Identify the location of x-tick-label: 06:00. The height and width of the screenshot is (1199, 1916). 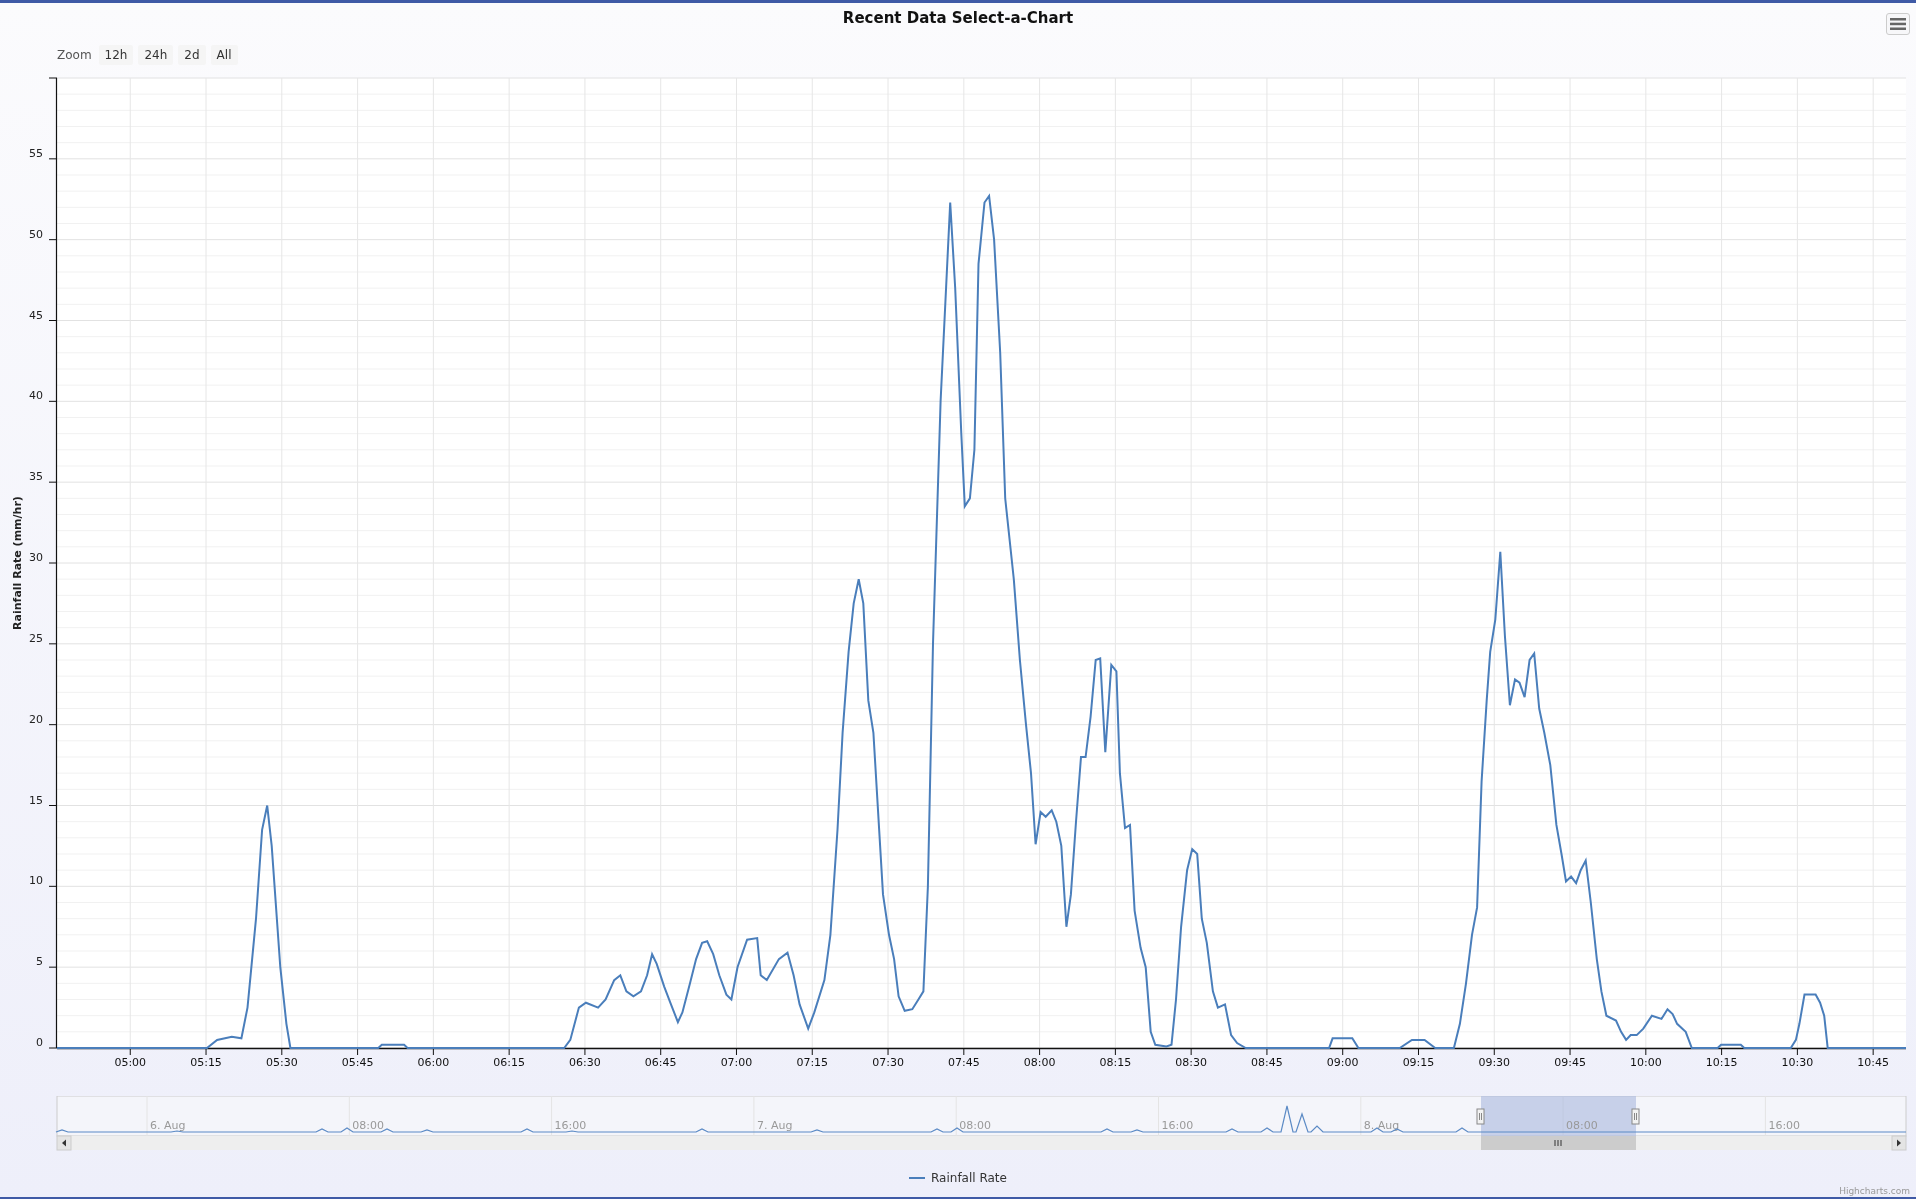
(433, 1062).